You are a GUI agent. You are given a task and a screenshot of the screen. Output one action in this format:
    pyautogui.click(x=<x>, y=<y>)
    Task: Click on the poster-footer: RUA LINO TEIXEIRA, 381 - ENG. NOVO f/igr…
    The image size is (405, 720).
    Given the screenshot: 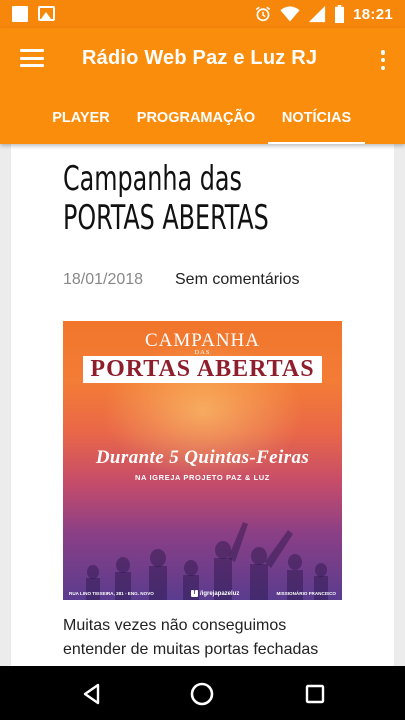 What is the action you would take?
    pyautogui.click(x=202, y=593)
    